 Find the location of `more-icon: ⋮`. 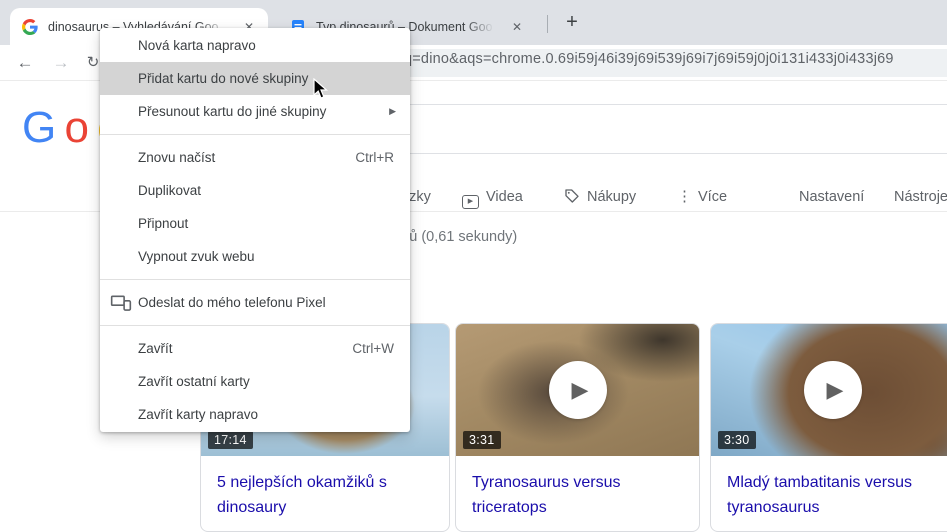

more-icon: ⋮ is located at coordinates (684, 196).